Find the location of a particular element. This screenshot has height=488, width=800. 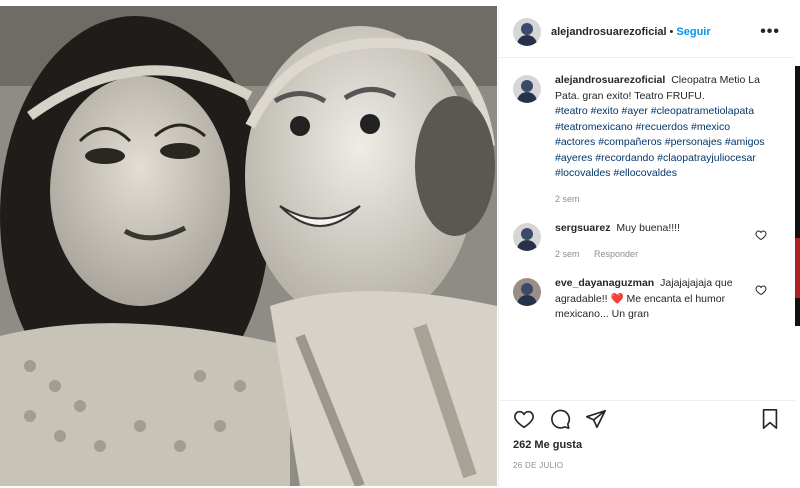

more-options-icon: ••• is located at coordinates (770, 32).